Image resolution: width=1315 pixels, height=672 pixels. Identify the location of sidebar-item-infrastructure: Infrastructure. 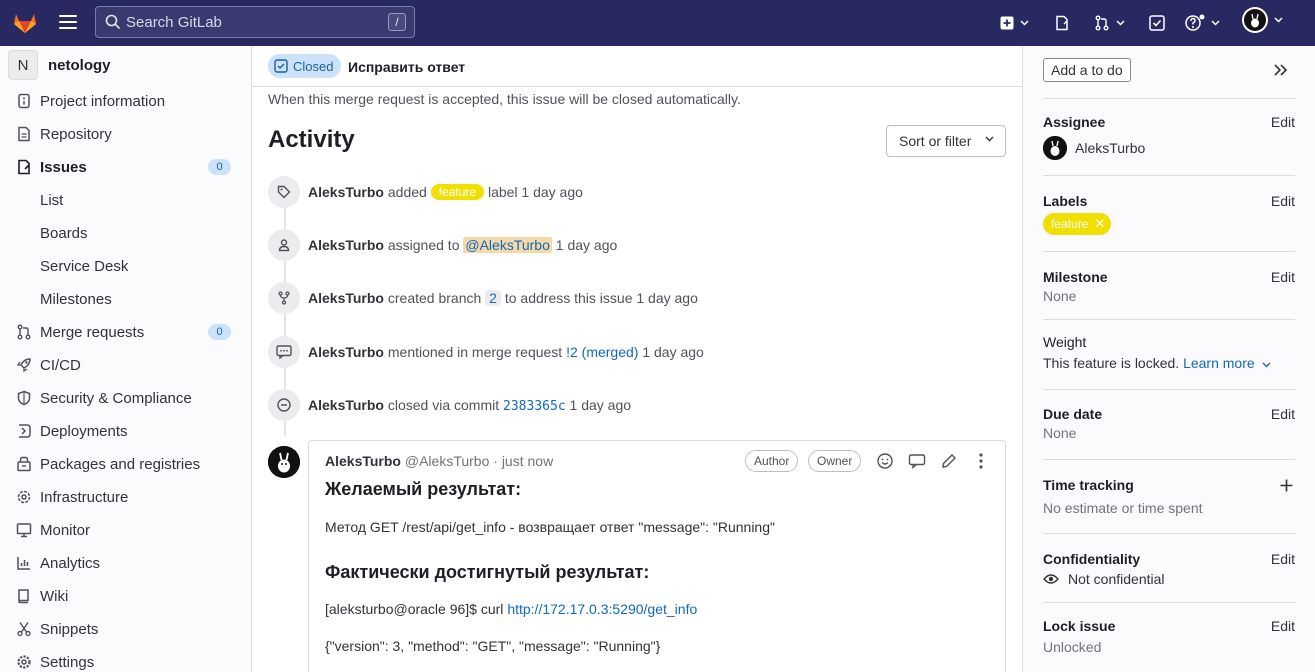
(125, 497).